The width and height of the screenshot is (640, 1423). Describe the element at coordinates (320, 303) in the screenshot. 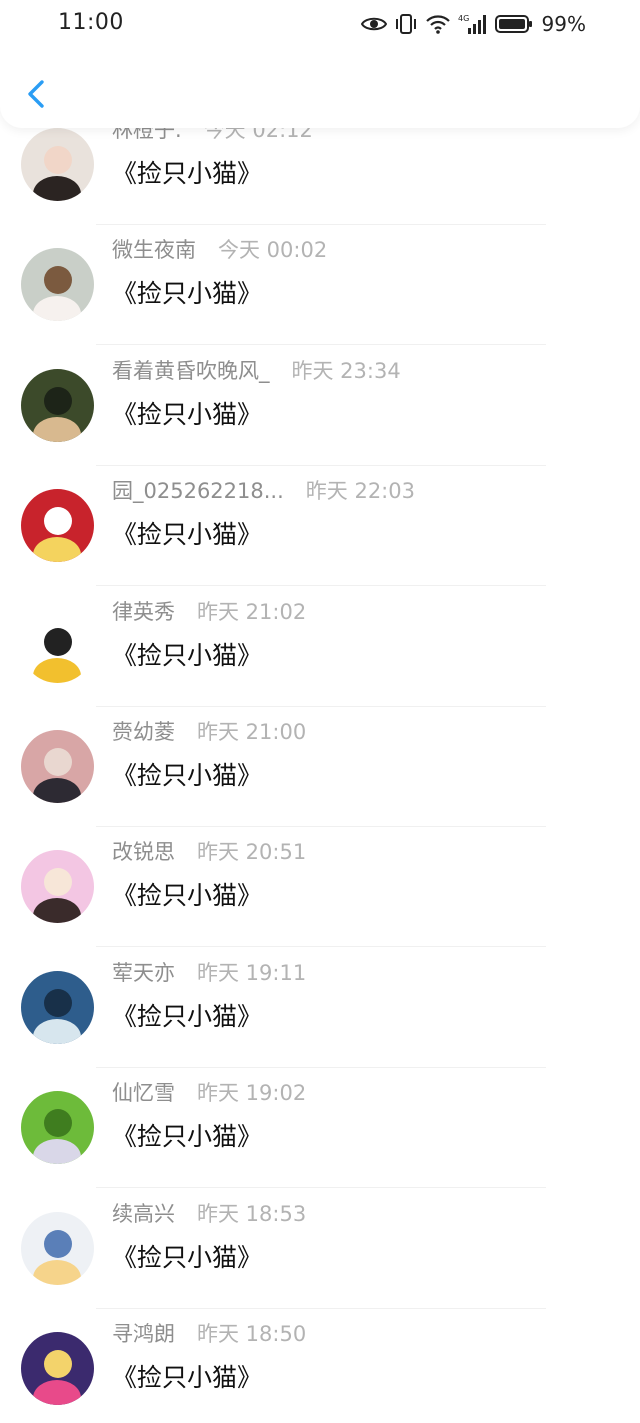

I see `comment-item: 微生夜南 今天 00:02 《捡只小猫》` at that location.